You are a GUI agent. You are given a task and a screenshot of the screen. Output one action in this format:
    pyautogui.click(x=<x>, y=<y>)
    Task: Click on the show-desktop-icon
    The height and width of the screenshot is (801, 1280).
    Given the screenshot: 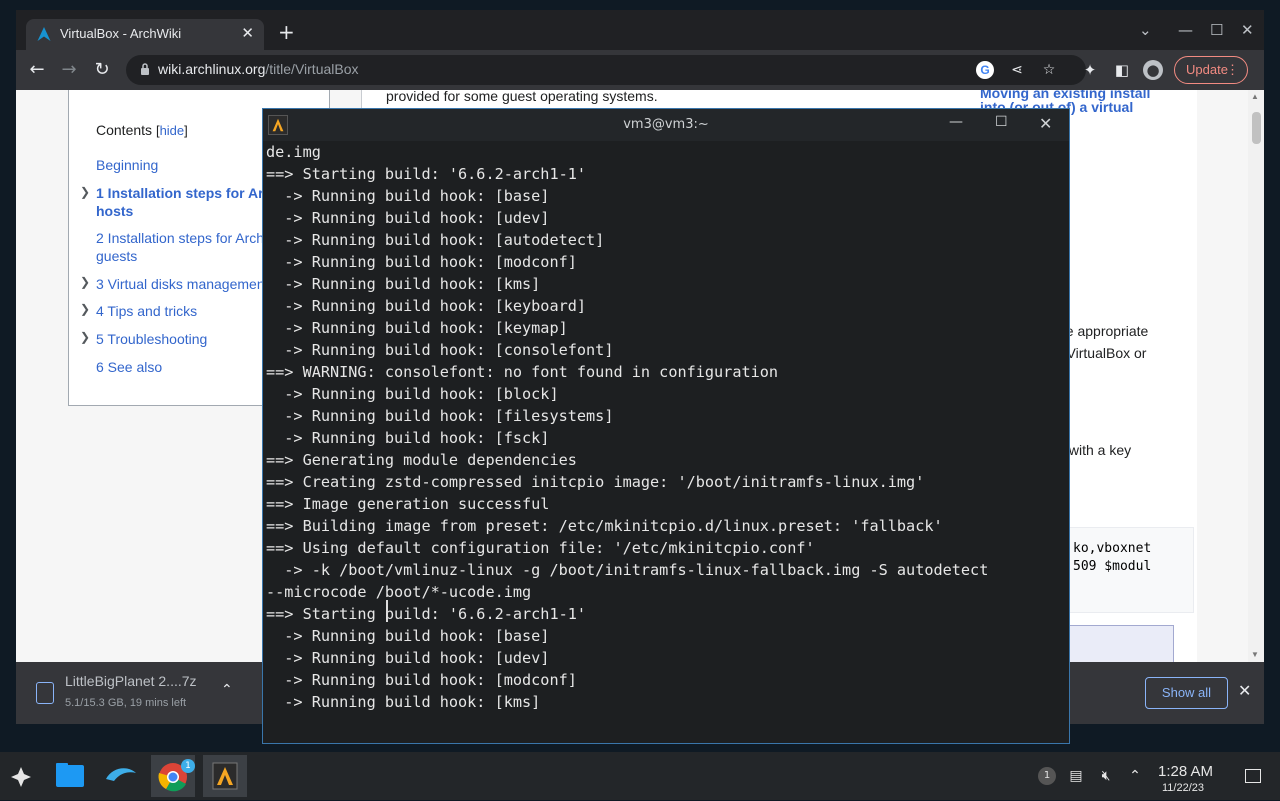 What is the action you would take?
    pyautogui.click(x=1253, y=776)
    